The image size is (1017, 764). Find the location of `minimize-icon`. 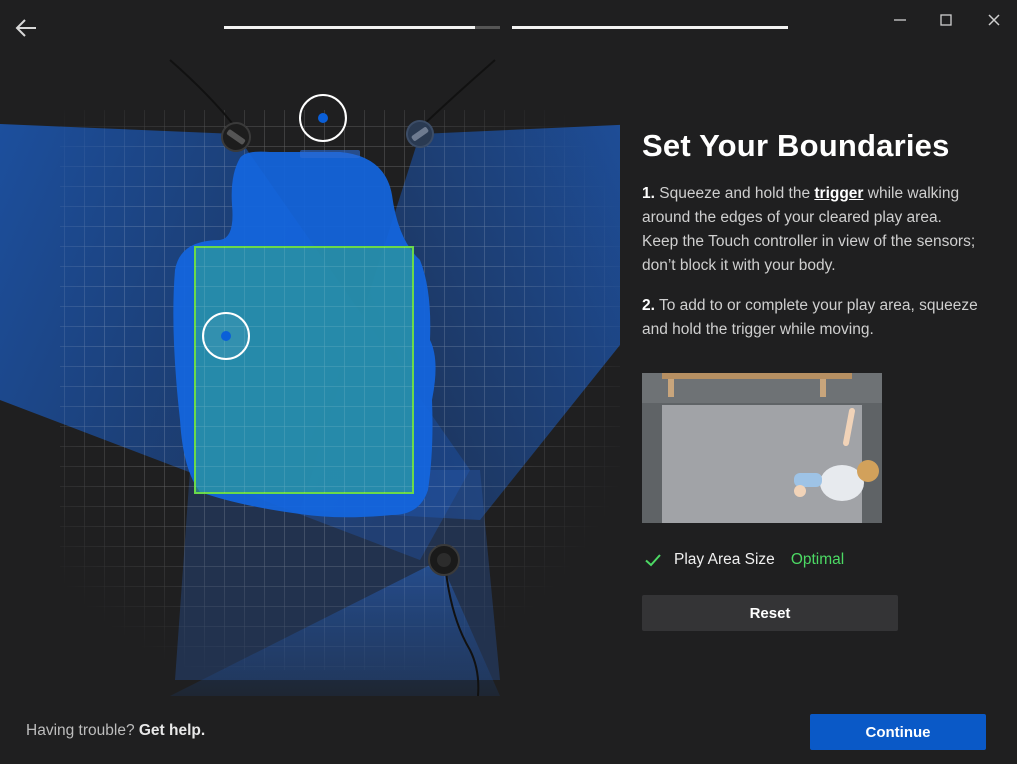

minimize-icon is located at coordinates (900, 20).